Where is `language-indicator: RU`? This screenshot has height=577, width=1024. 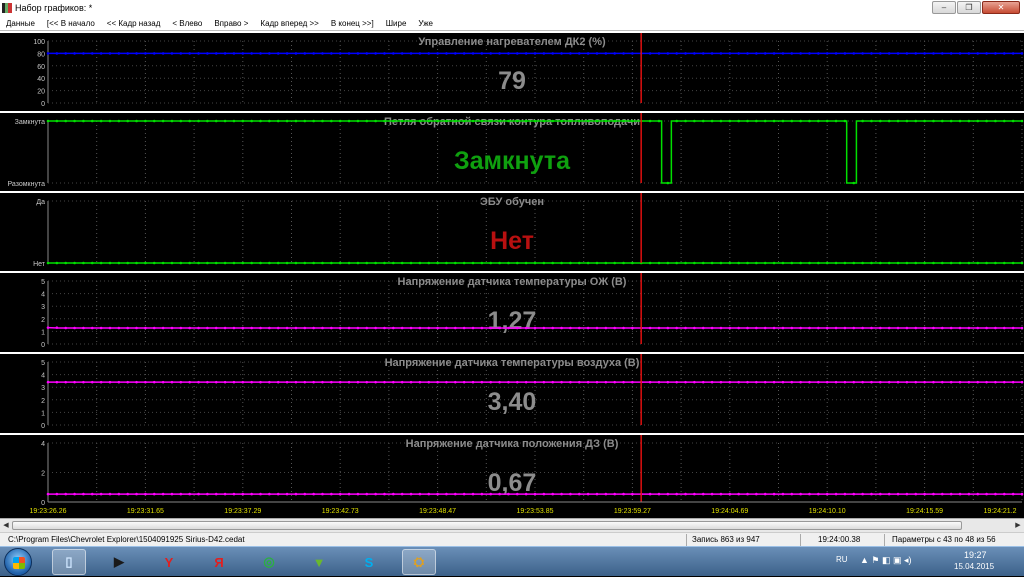
language-indicator: RU is located at coordinates (842, 559).